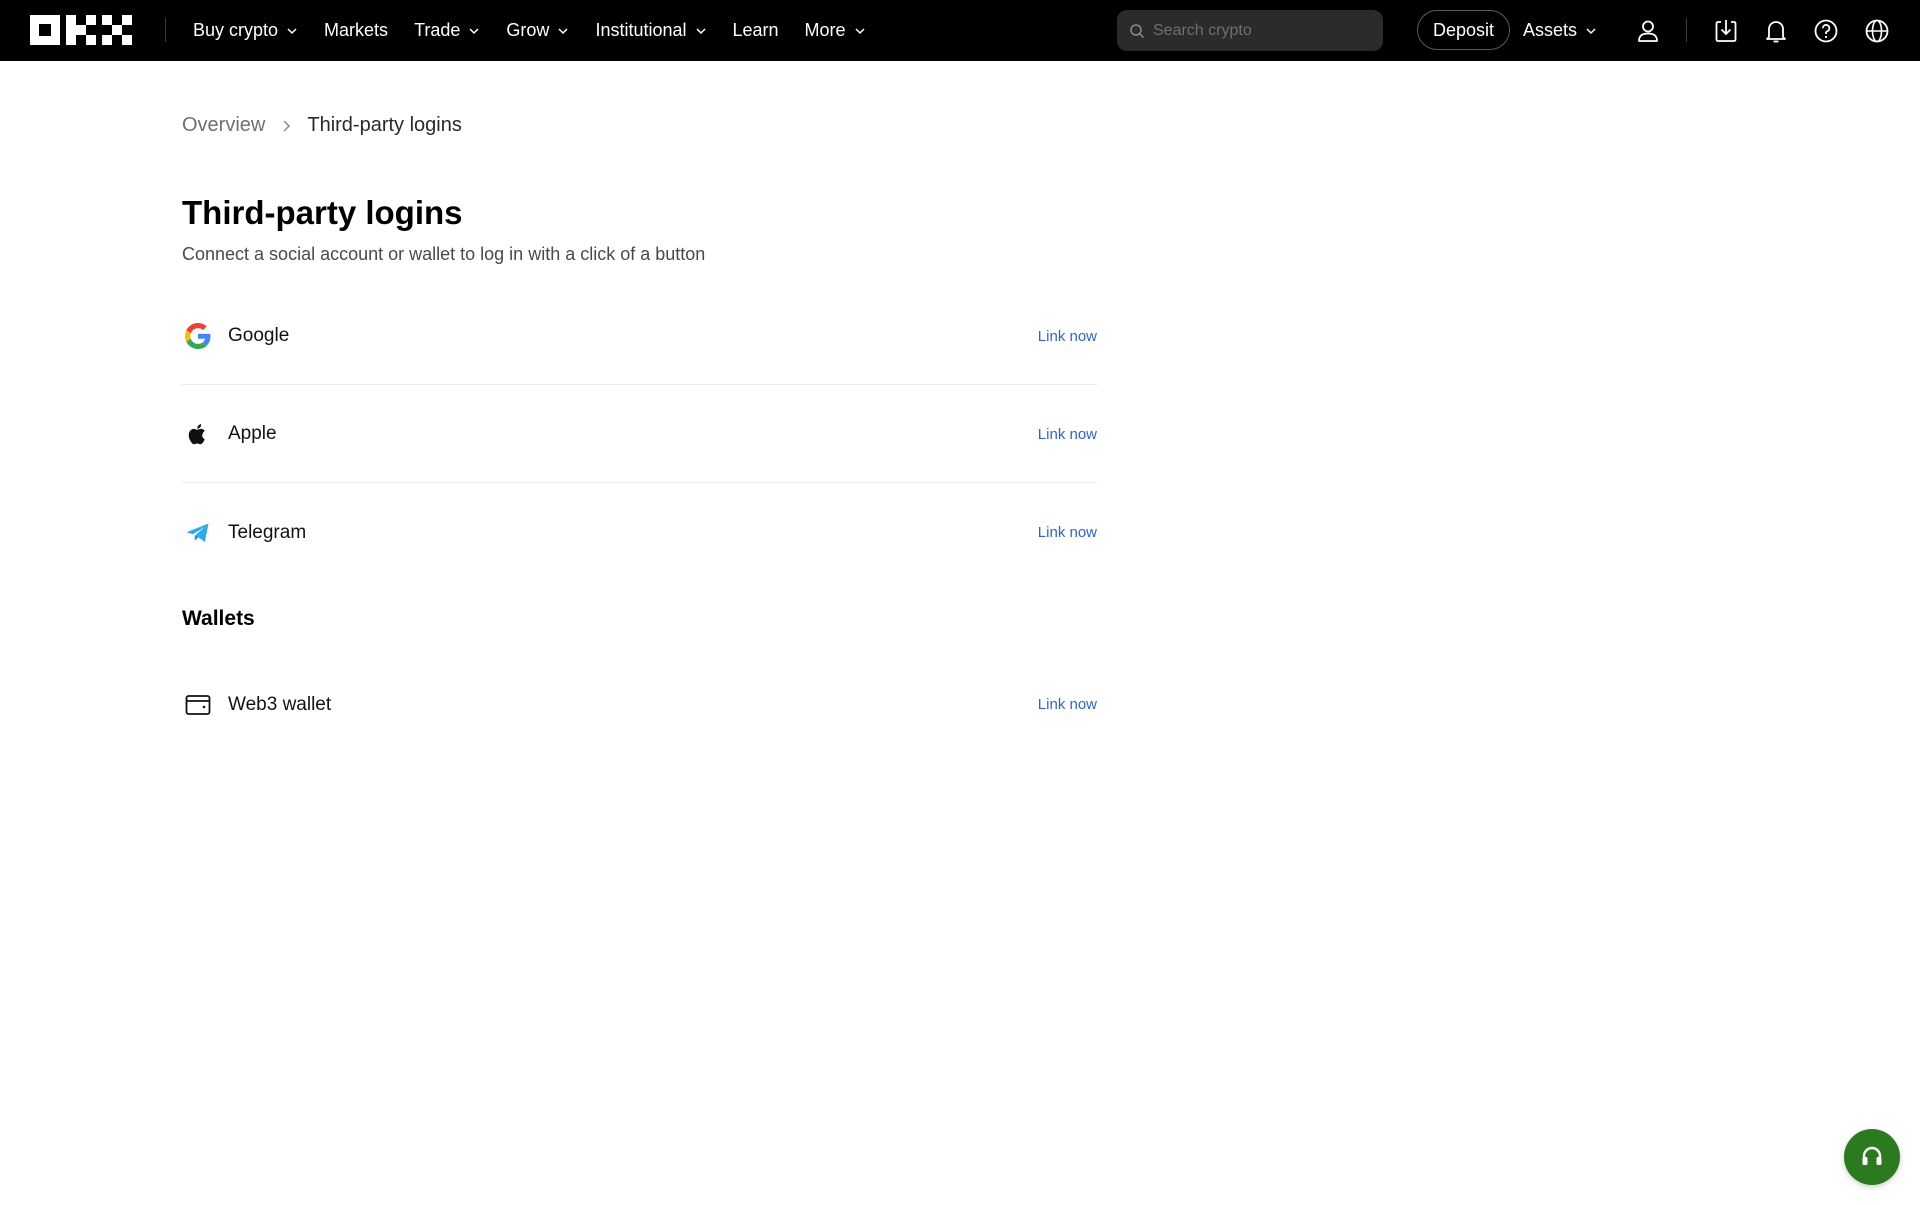 The width and height of the screenshot is (1920, 1205). Describe the element at coordinates (528, 30) in the screenshot. I see `nav-grow-label: Grow` at that location.